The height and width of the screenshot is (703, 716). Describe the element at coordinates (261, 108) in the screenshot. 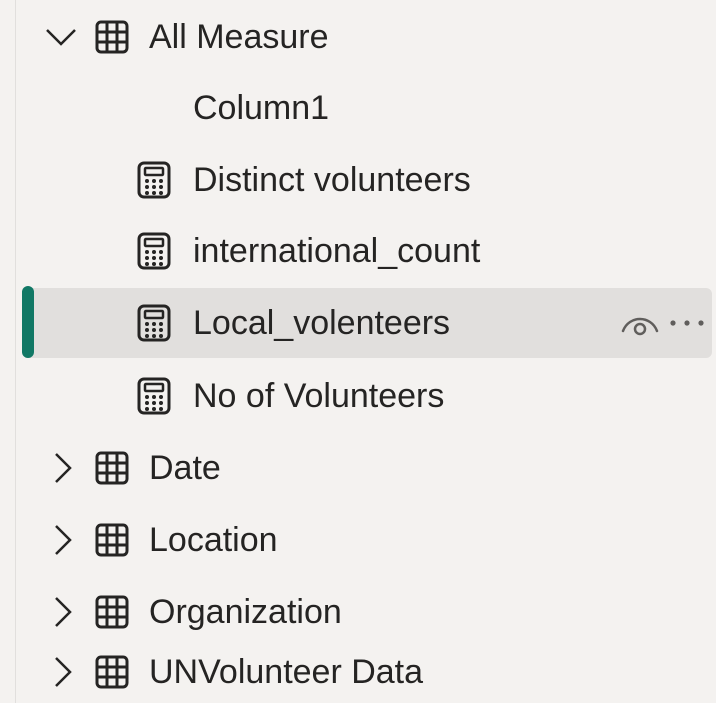

I see `tree-item-label: Column1` at that location.